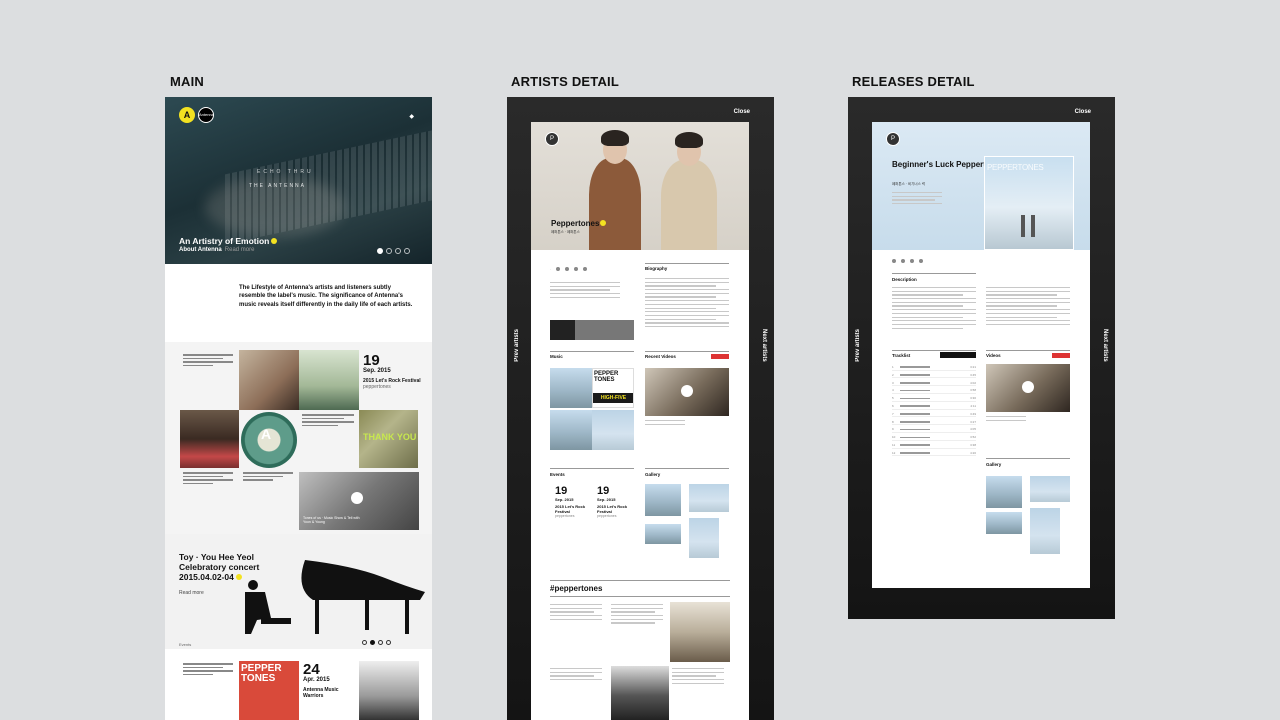  What do you see at coordinates (613, 388) in the screenshot?
I see `album-cover: PEPPER TONES HIGH-FIVE` at bounding box center [613, 388].